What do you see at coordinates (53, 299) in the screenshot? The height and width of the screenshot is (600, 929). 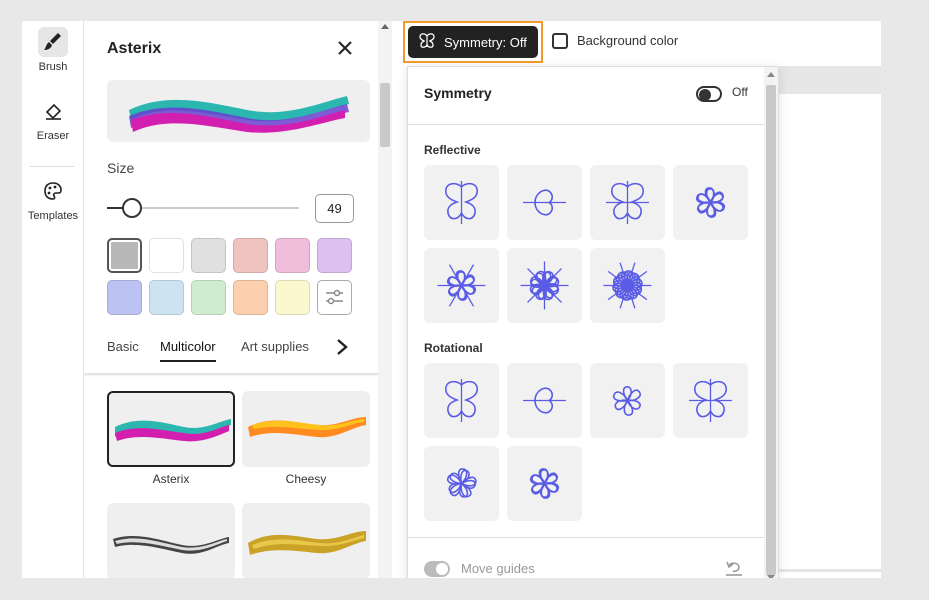 I see `tool-rail: Brush Eraser Templates` at bounding box center [53, 299].